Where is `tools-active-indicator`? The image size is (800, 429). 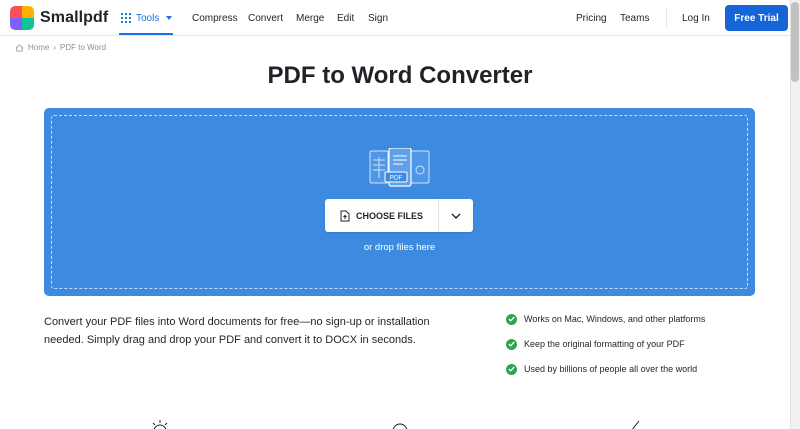
tools-active-indicator is located at coordinates (146, 34).